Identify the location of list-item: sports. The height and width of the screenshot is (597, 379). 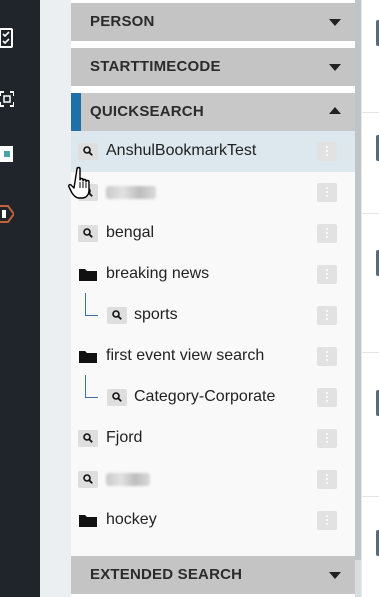
(213, 314).